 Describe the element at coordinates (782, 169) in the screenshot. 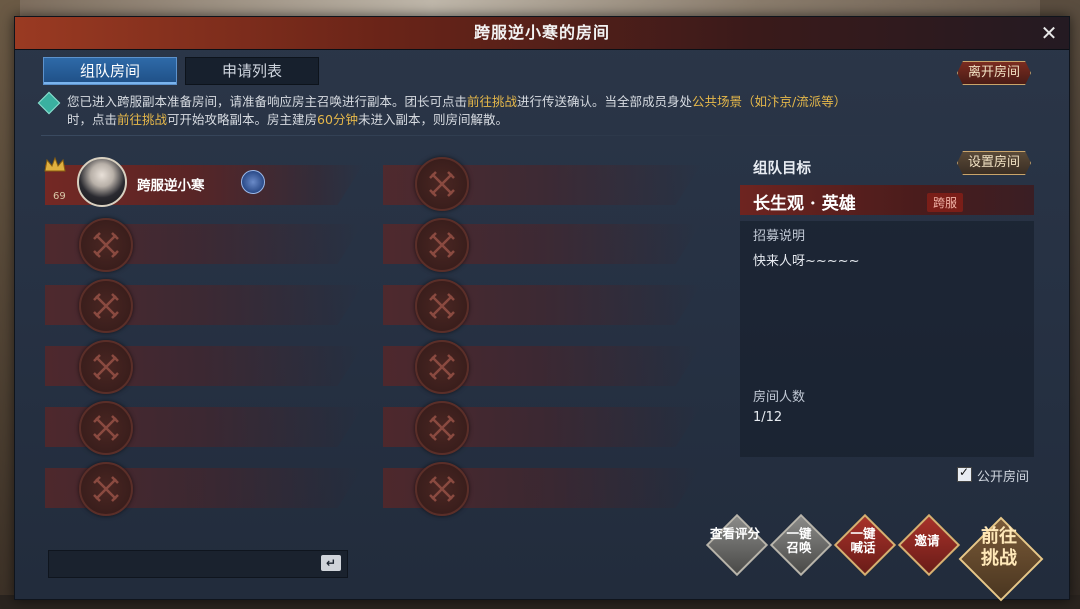

I see `team-target-label: 组队目标` at that location.